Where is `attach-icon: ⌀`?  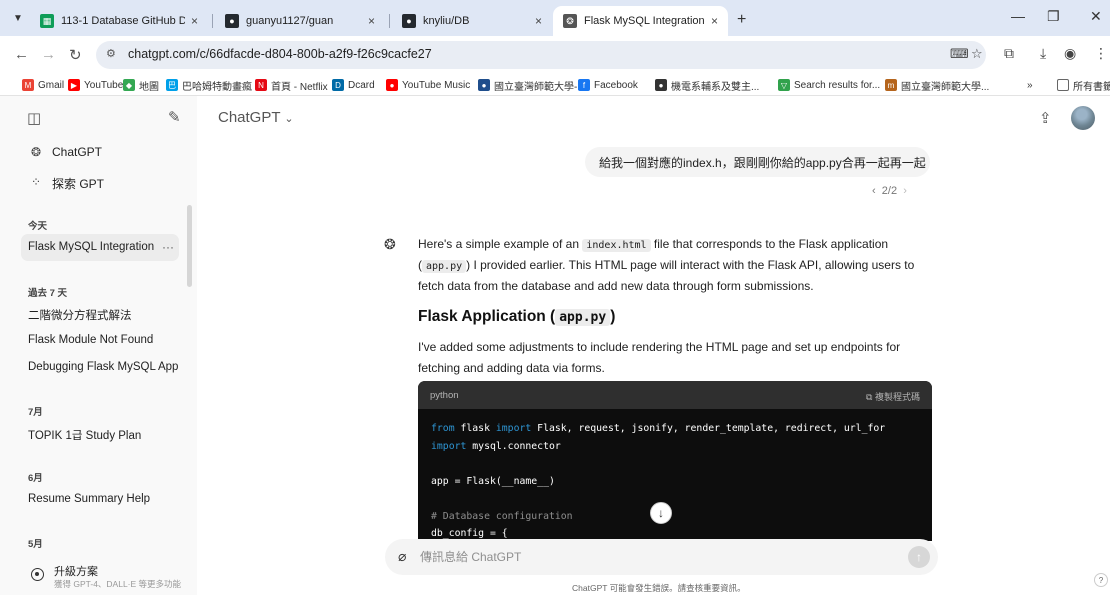 attach-icon: ⌀ is located at coordinates (402, 556).